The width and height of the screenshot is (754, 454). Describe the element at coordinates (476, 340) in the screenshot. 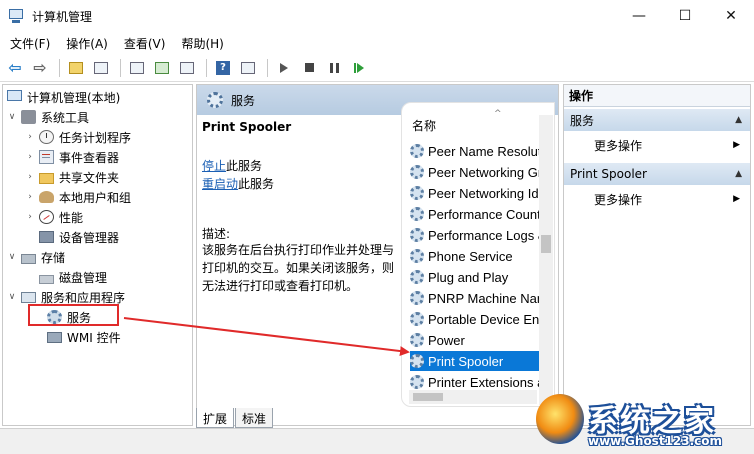

I see `service-row: Power` at that location.